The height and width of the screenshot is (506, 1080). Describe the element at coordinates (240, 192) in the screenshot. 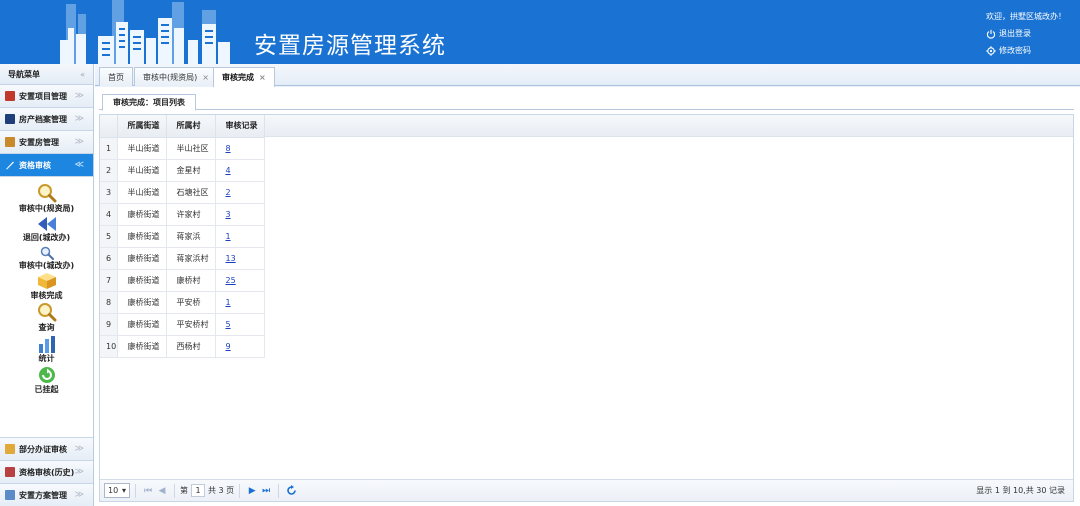

I see `cell-records: 2` at that location.